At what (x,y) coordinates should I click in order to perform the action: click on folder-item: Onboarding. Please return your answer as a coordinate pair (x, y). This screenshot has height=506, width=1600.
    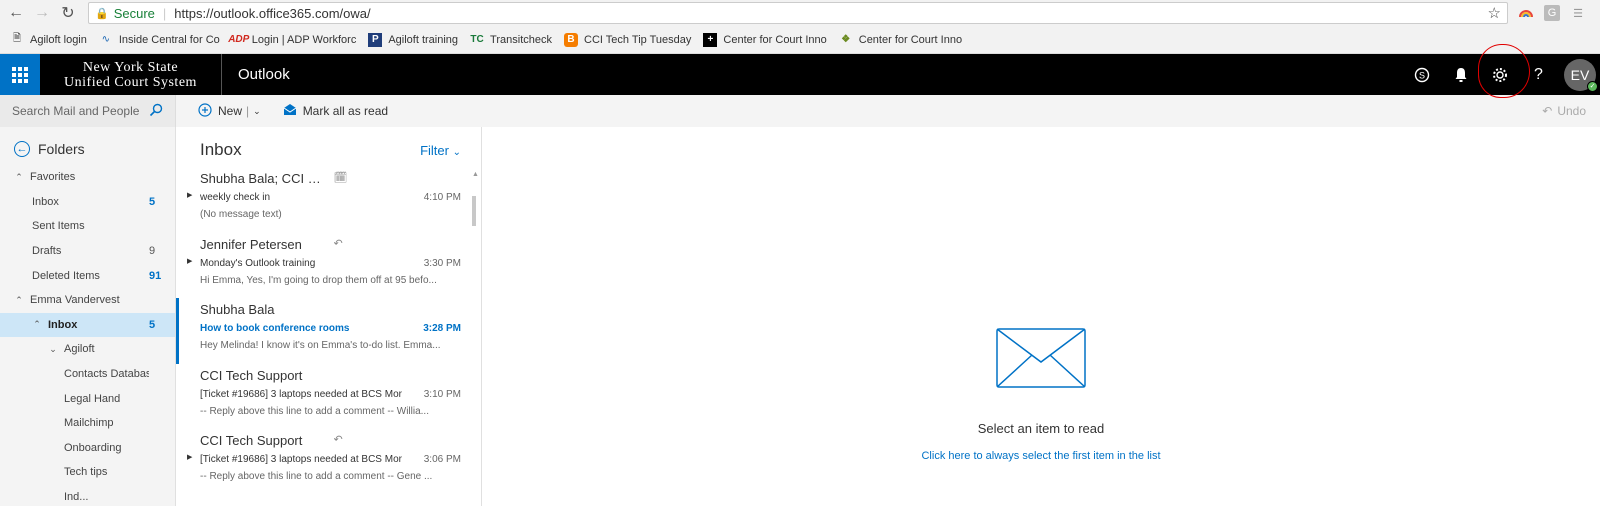
    Looking at the image, I should click on (87, 448).